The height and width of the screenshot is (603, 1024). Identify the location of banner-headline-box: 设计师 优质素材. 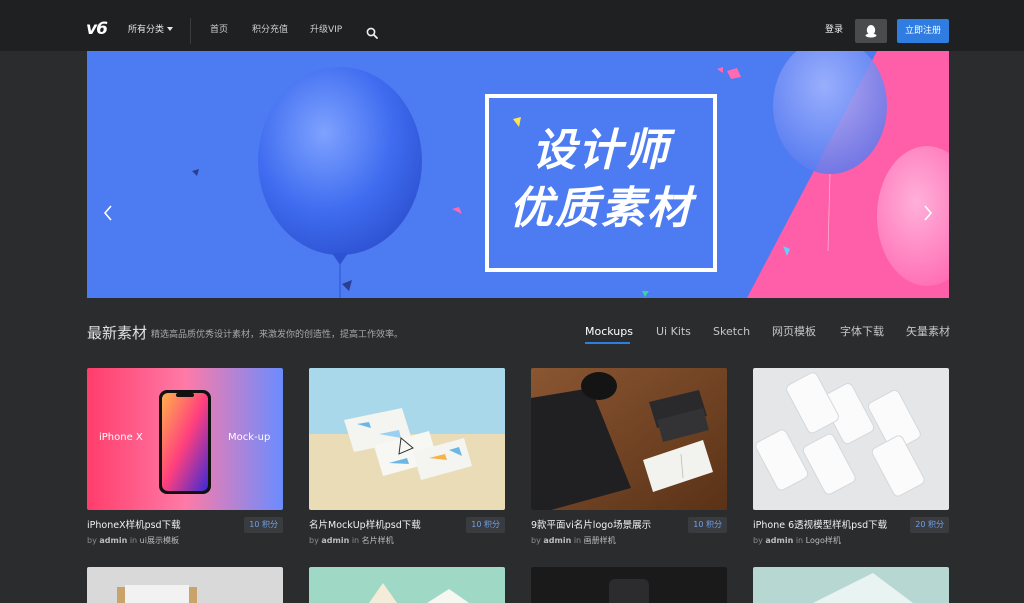
(601, 183).